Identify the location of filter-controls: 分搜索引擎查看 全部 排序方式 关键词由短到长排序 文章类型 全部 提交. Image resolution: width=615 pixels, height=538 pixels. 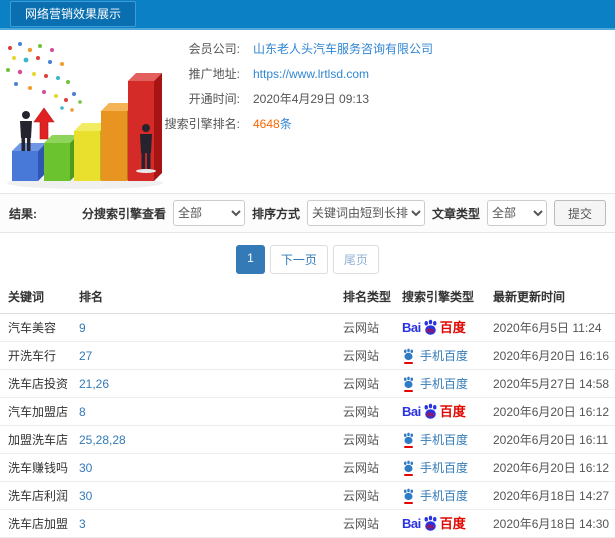
(344, 213).